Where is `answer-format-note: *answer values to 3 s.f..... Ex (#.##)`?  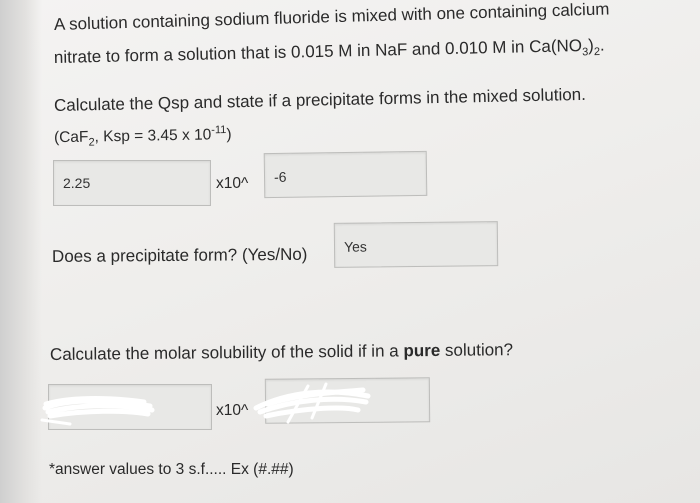
answer-format-note: *answer values to 3 s.f..... Ex (#.##) is located at coordinates (171, 469).